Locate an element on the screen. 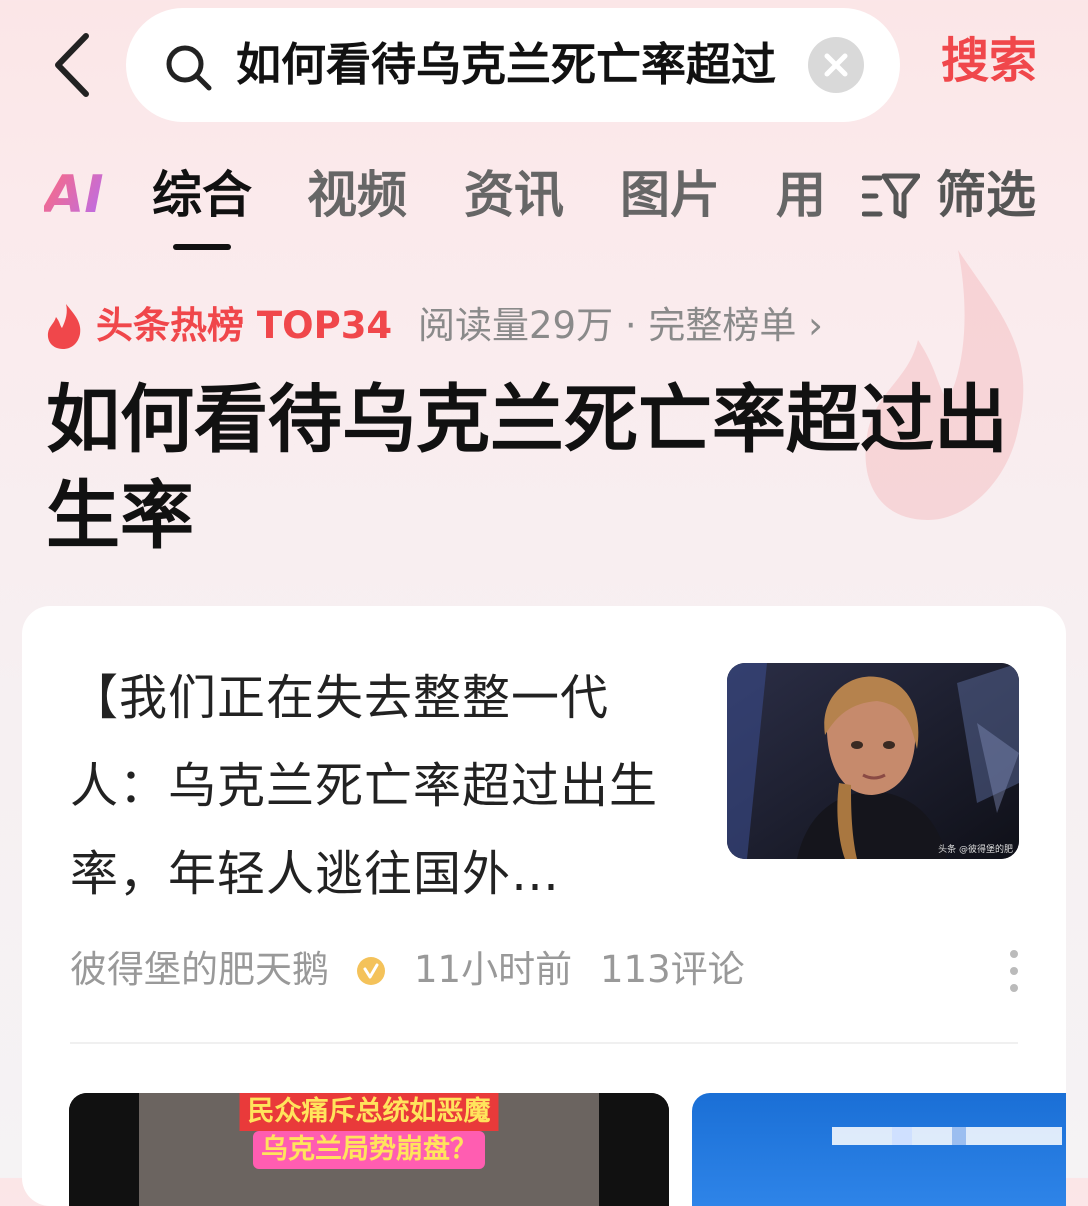 Image resolution: width=1088 pixels, height=1206 pixels. hot-rank-row: 头条热榜 TOP34 阅读量29万 · 完整榜单 › is located at coordinates (494, 327).